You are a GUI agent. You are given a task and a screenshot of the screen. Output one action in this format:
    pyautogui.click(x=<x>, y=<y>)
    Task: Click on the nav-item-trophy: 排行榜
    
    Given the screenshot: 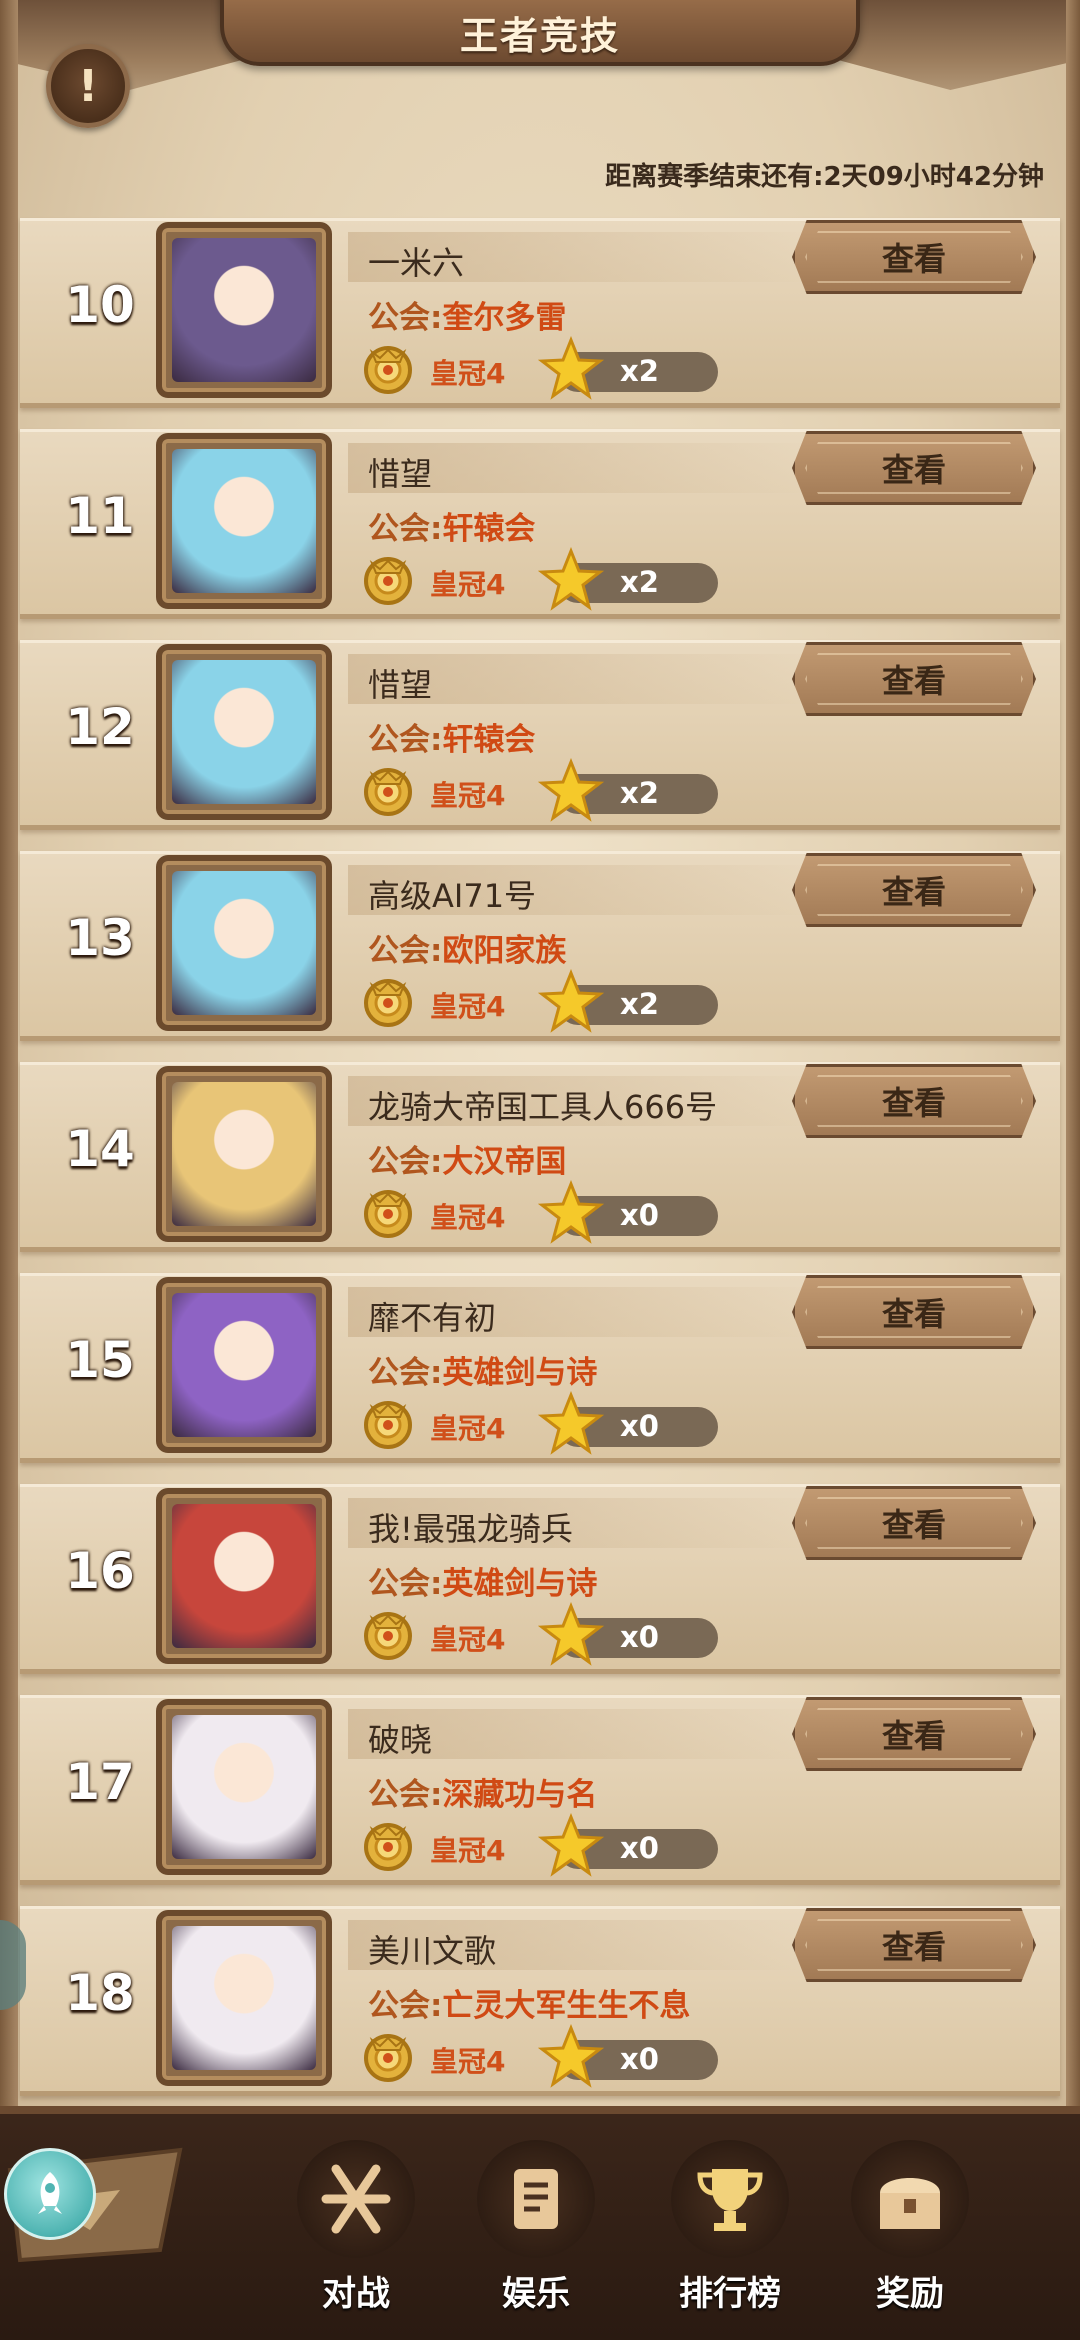 What is the action you would take?
    pyautogui.click(x=730, y=2235)
    